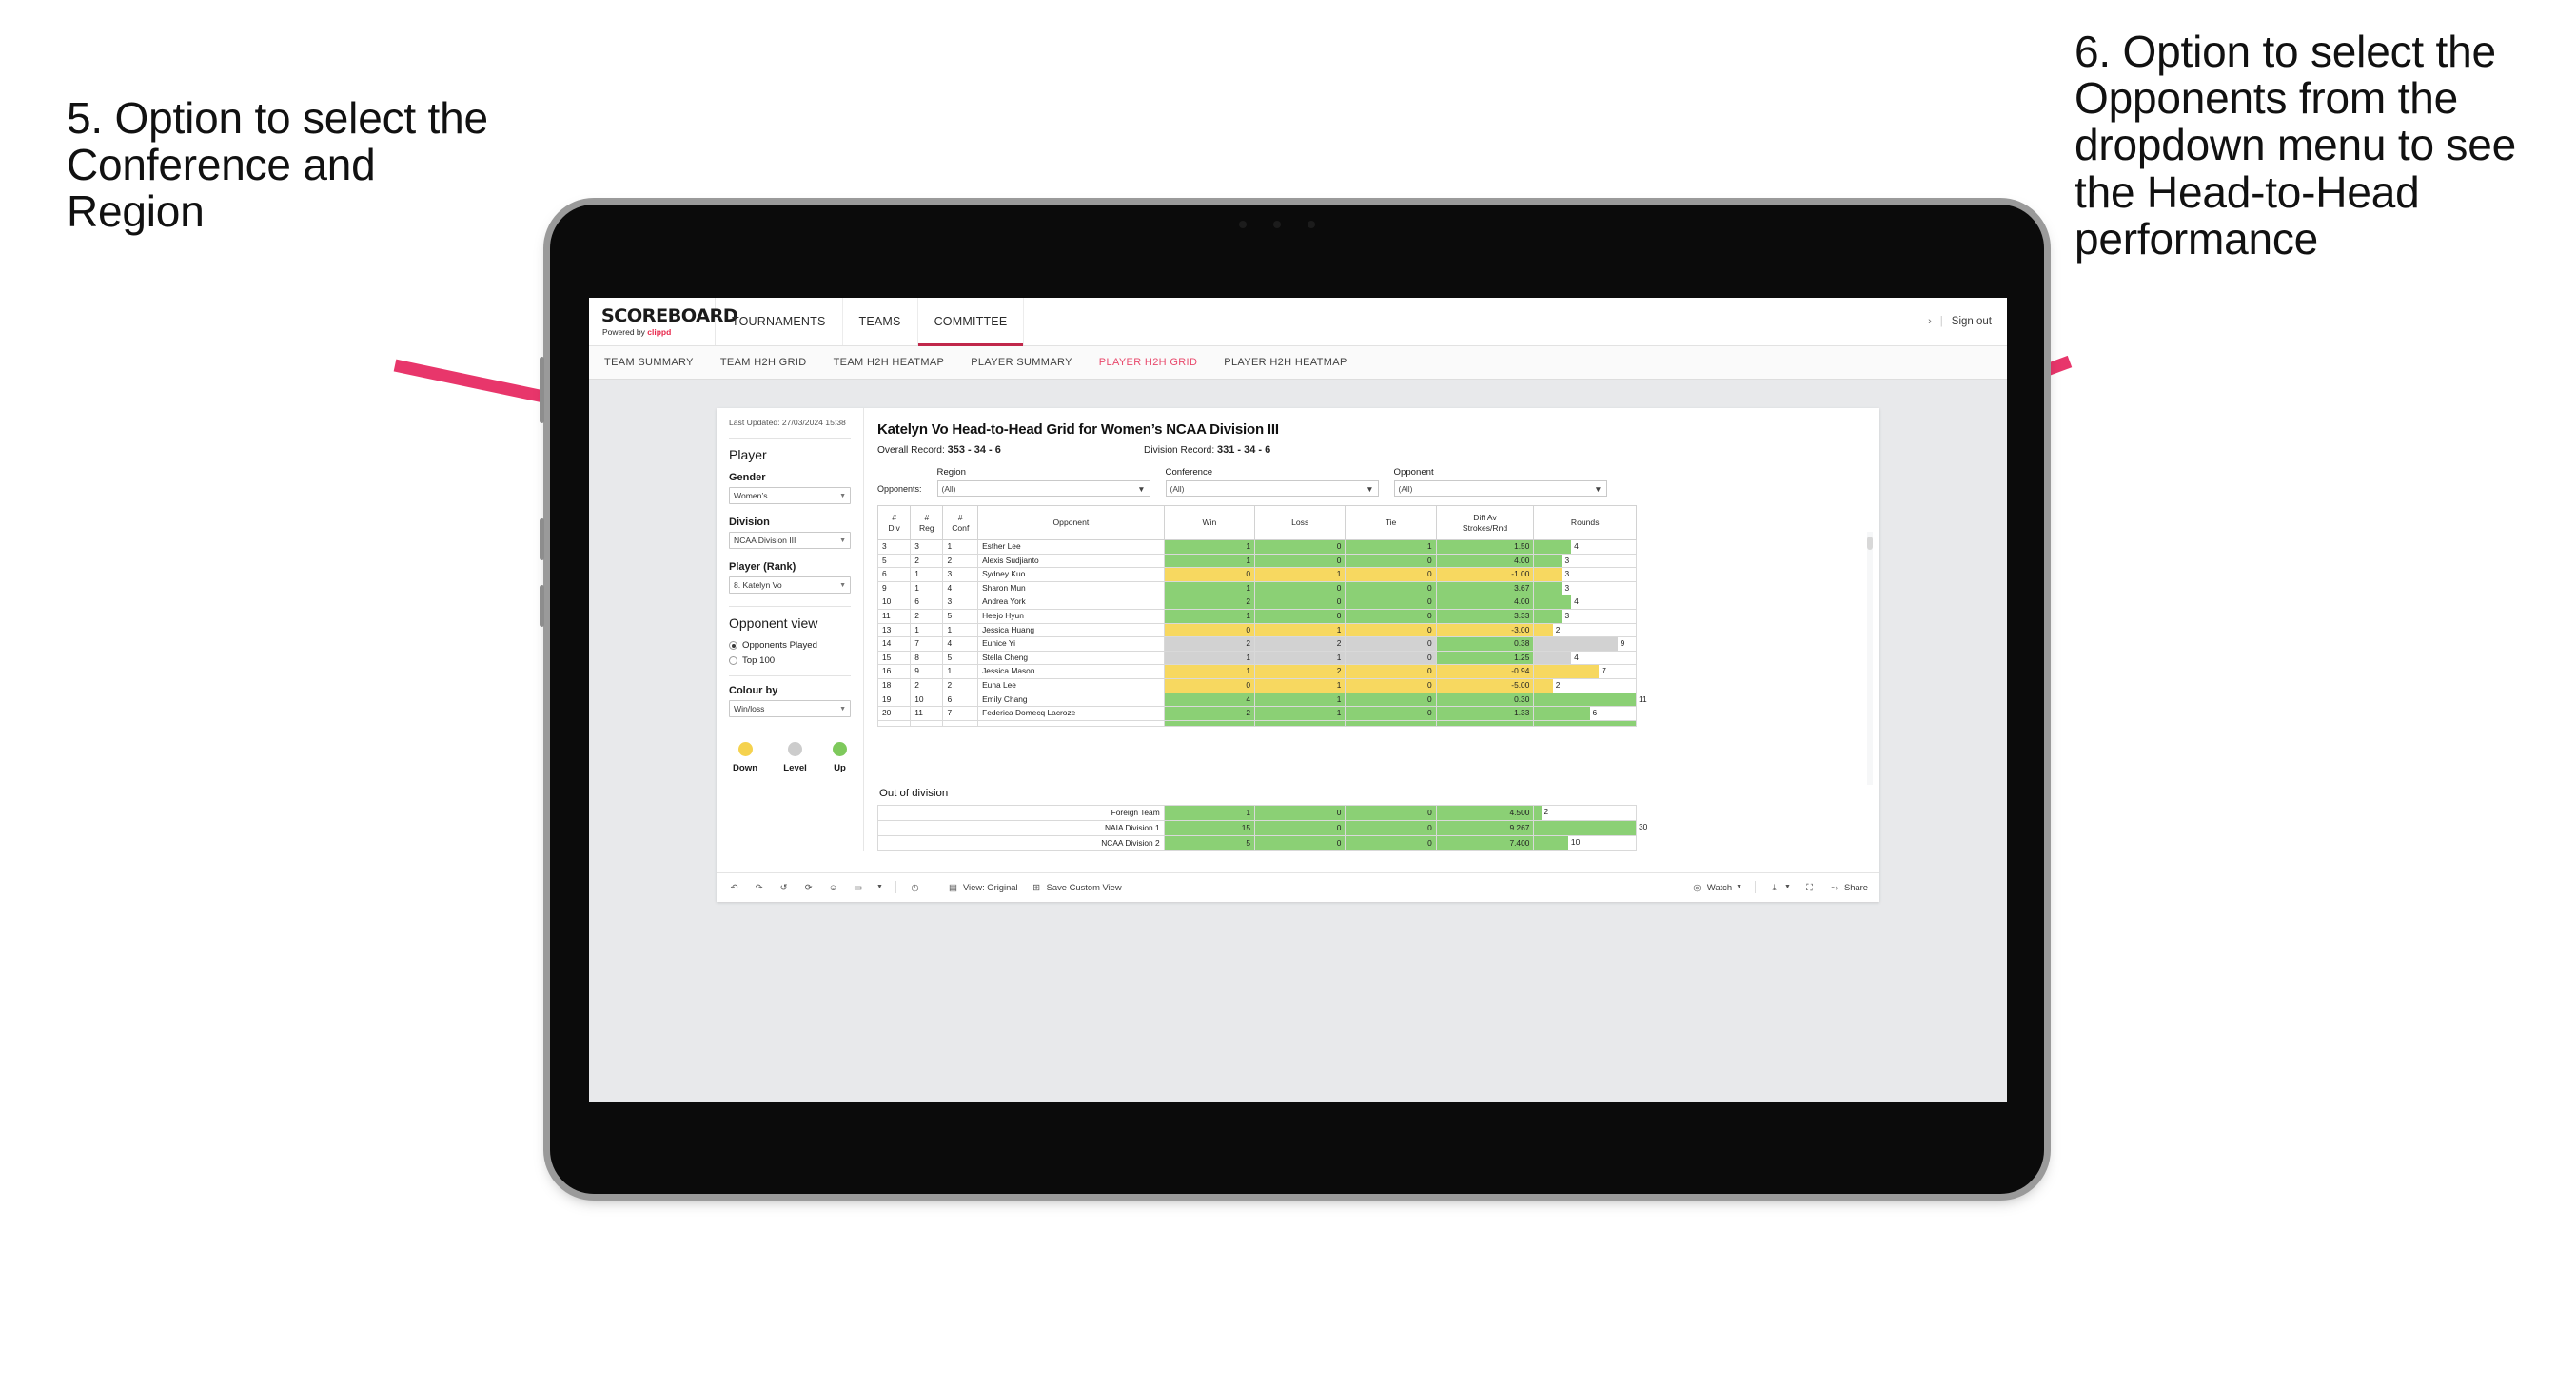 The height and width of the screenshot is (1386, 2576). Describe the element at coordinates (1779, 887) in the screenshot. I see `download-button: ⤓ ▼` at that location.